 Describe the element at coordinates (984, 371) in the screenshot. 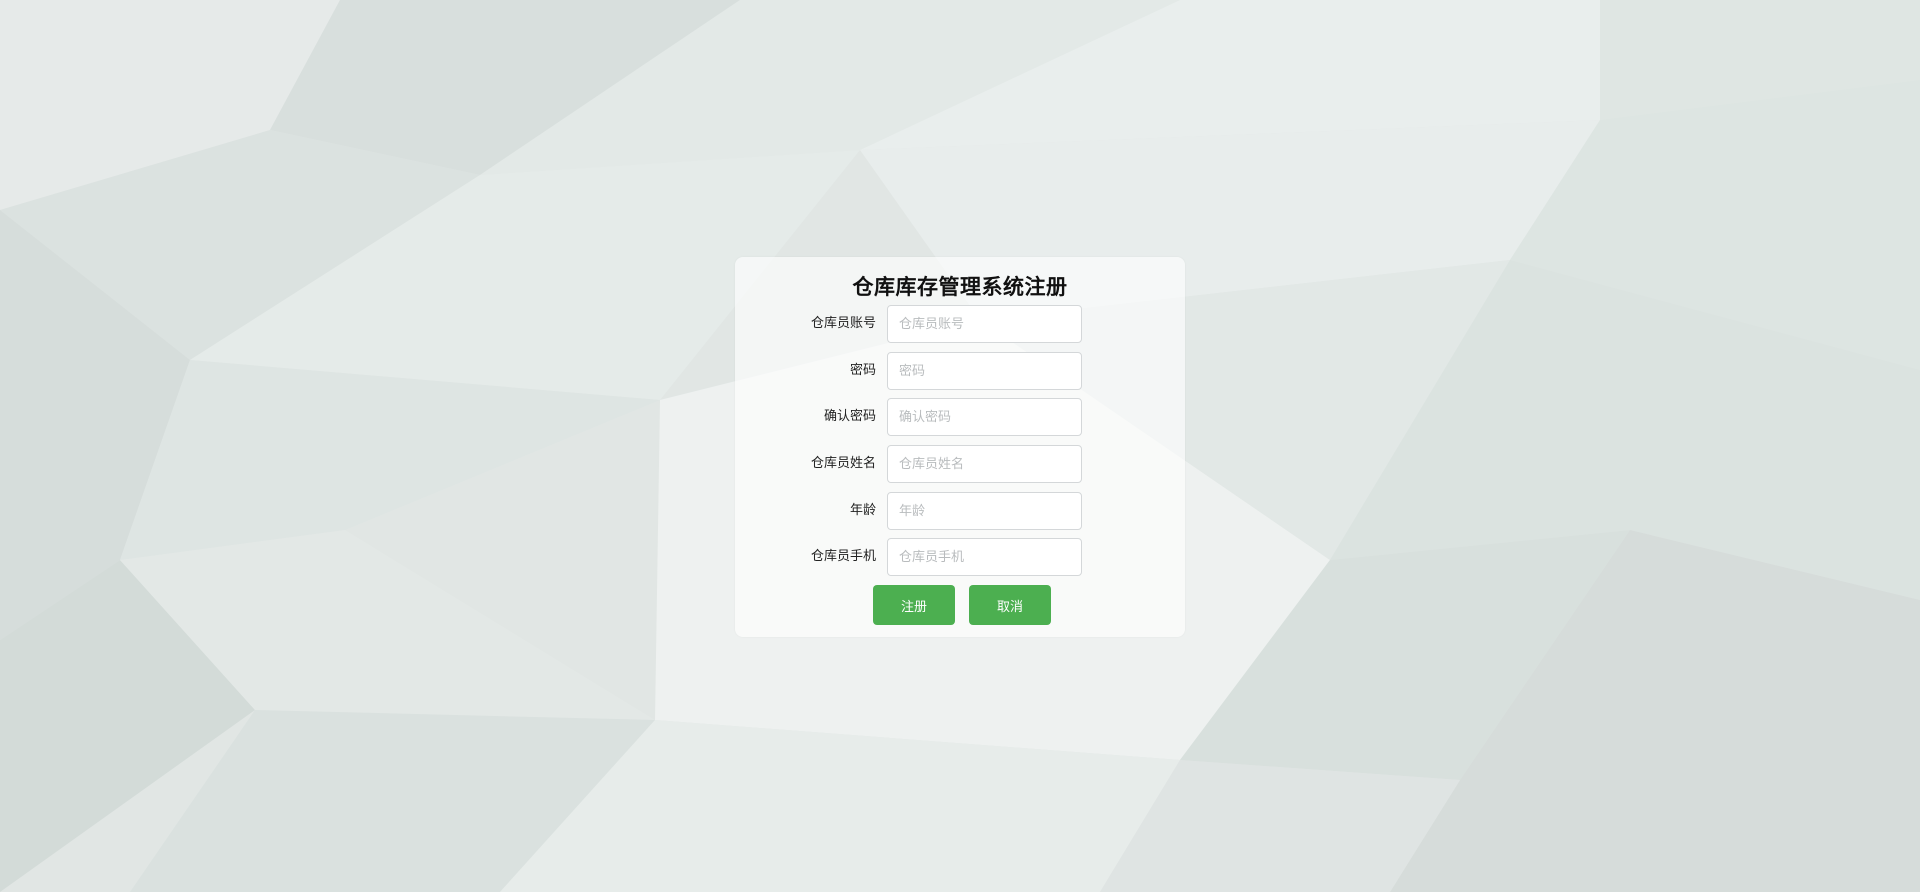

I see `password-input` at that location.